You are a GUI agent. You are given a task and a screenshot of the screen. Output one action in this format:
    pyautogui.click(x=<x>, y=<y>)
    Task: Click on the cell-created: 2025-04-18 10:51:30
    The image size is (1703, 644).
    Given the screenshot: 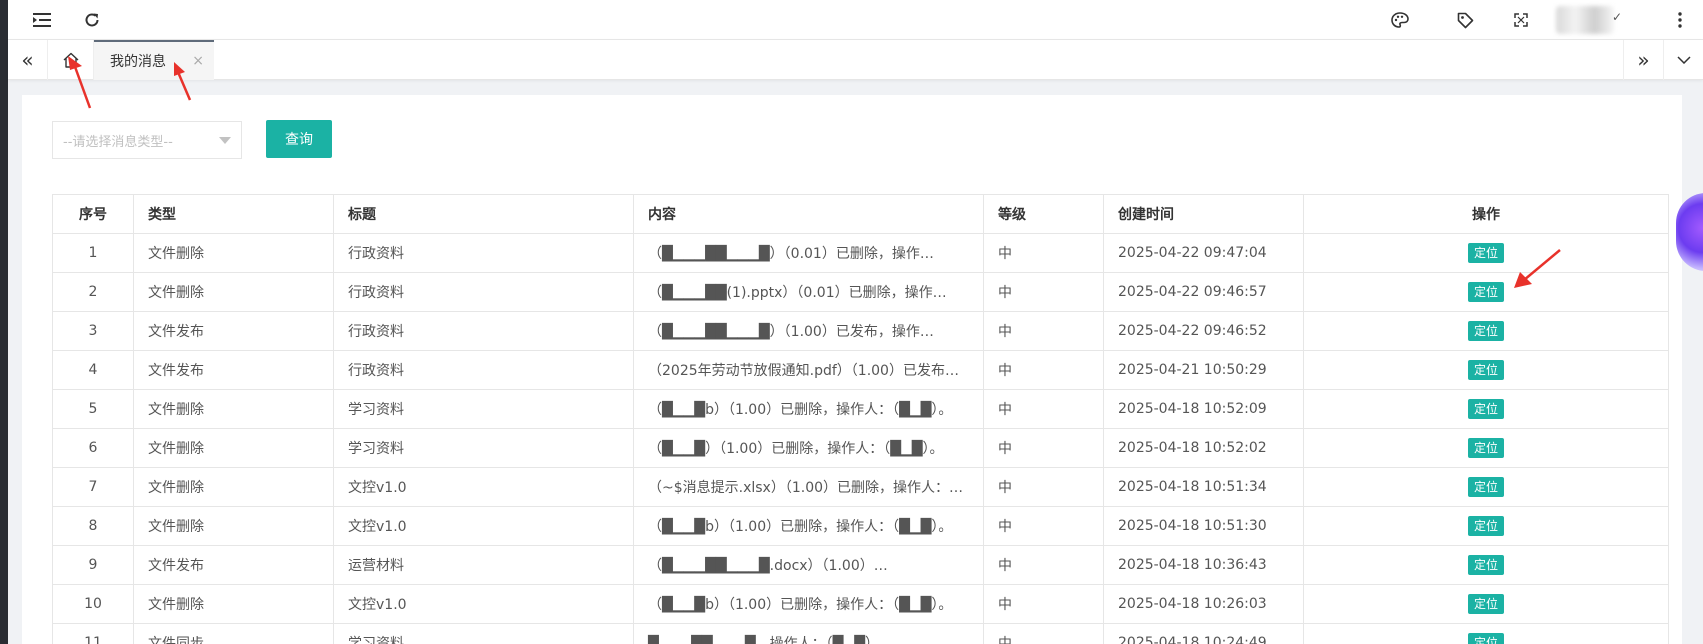 What is the action you would take?
    pyautogui.click(x=1203, y=526)
    